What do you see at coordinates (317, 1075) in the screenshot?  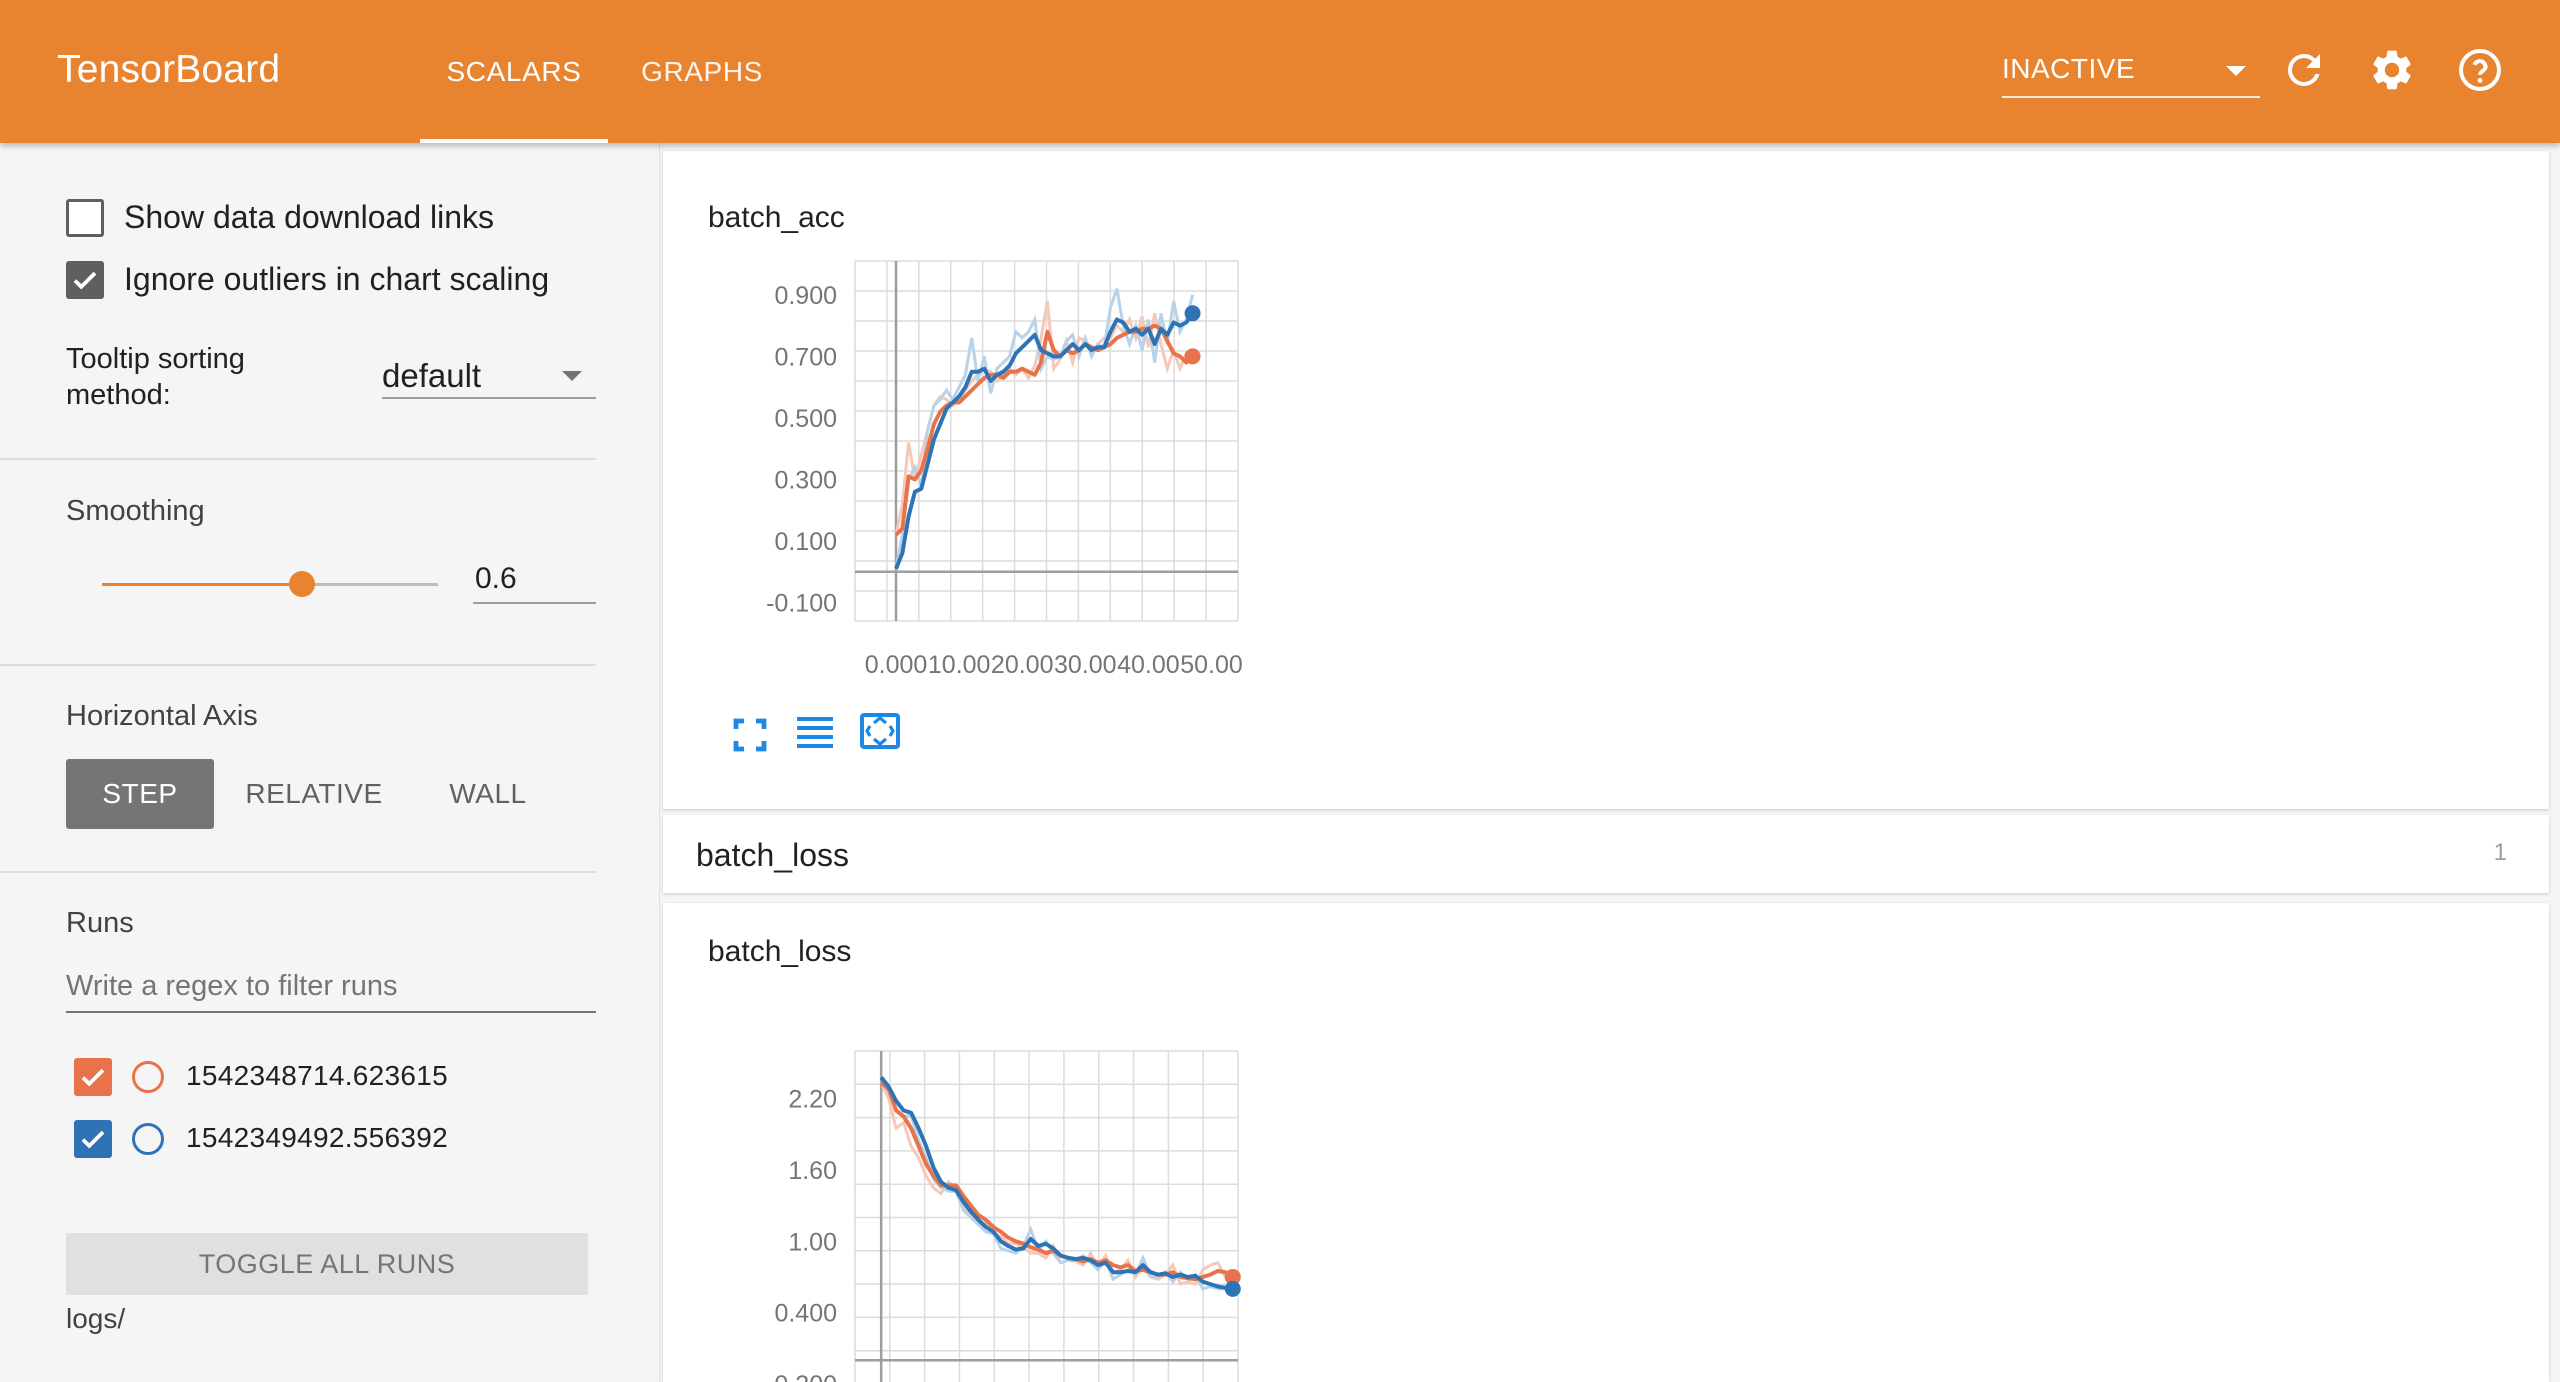 I see `run-1-name: 1542348714.623615` at bounding box center [317, 1075].